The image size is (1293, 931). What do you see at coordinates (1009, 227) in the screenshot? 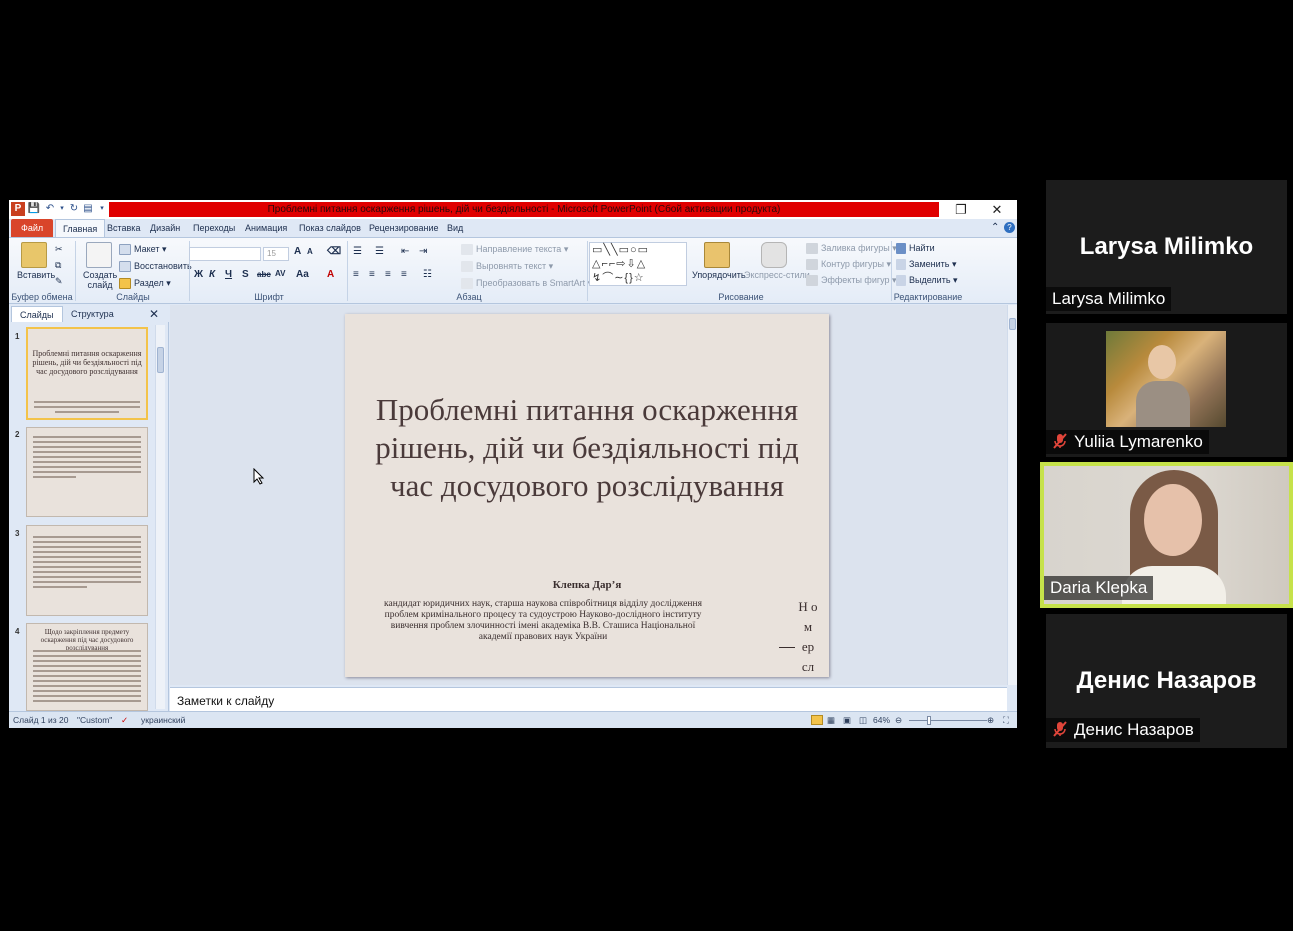
I see `help-icon: ?` at bounding box center [1009, 227].